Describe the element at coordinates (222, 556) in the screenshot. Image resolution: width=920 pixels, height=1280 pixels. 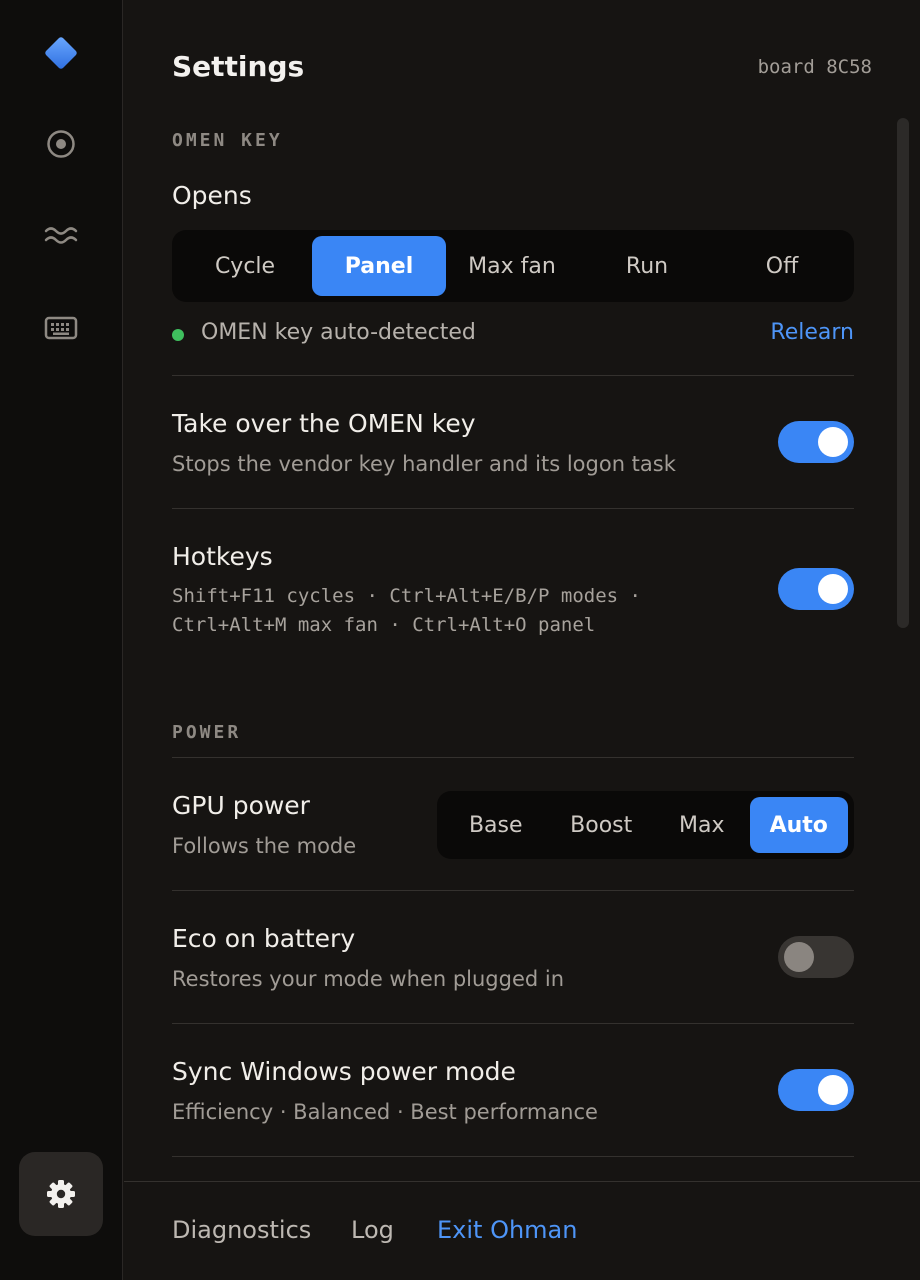
I see `hotkeys-title: Hotkeys` at that location.